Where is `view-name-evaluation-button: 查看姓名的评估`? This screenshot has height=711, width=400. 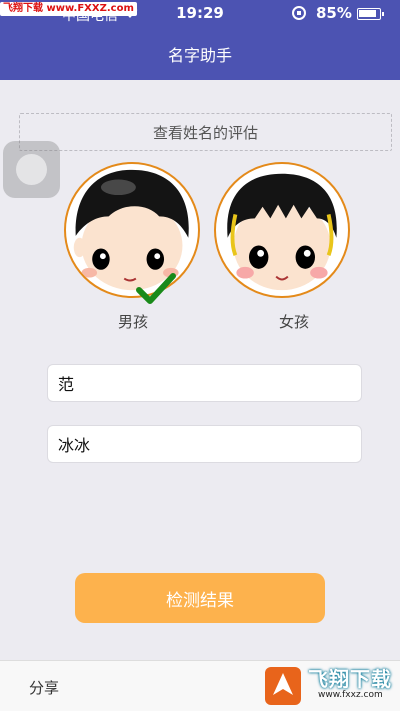 view-name-evaluation-button: 查看姓名的评估 is located at coordinates (205, 132).